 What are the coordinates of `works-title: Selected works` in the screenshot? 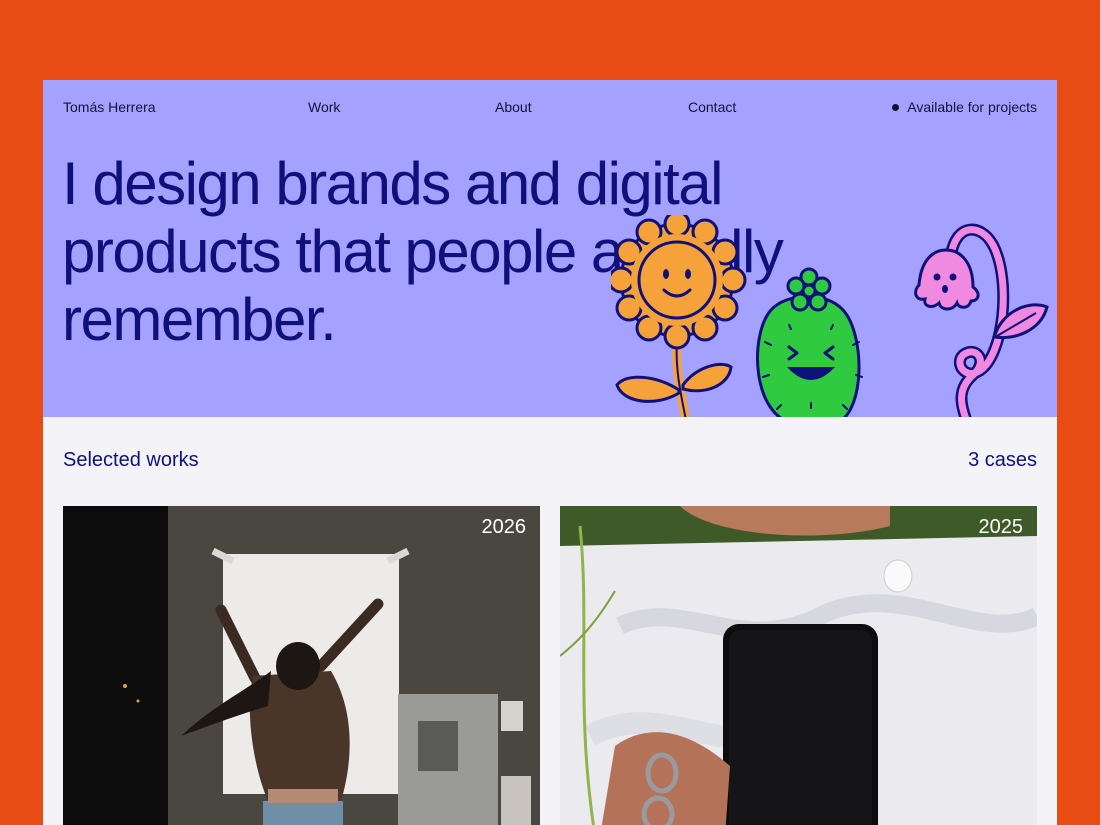 It's located at (131, 460).